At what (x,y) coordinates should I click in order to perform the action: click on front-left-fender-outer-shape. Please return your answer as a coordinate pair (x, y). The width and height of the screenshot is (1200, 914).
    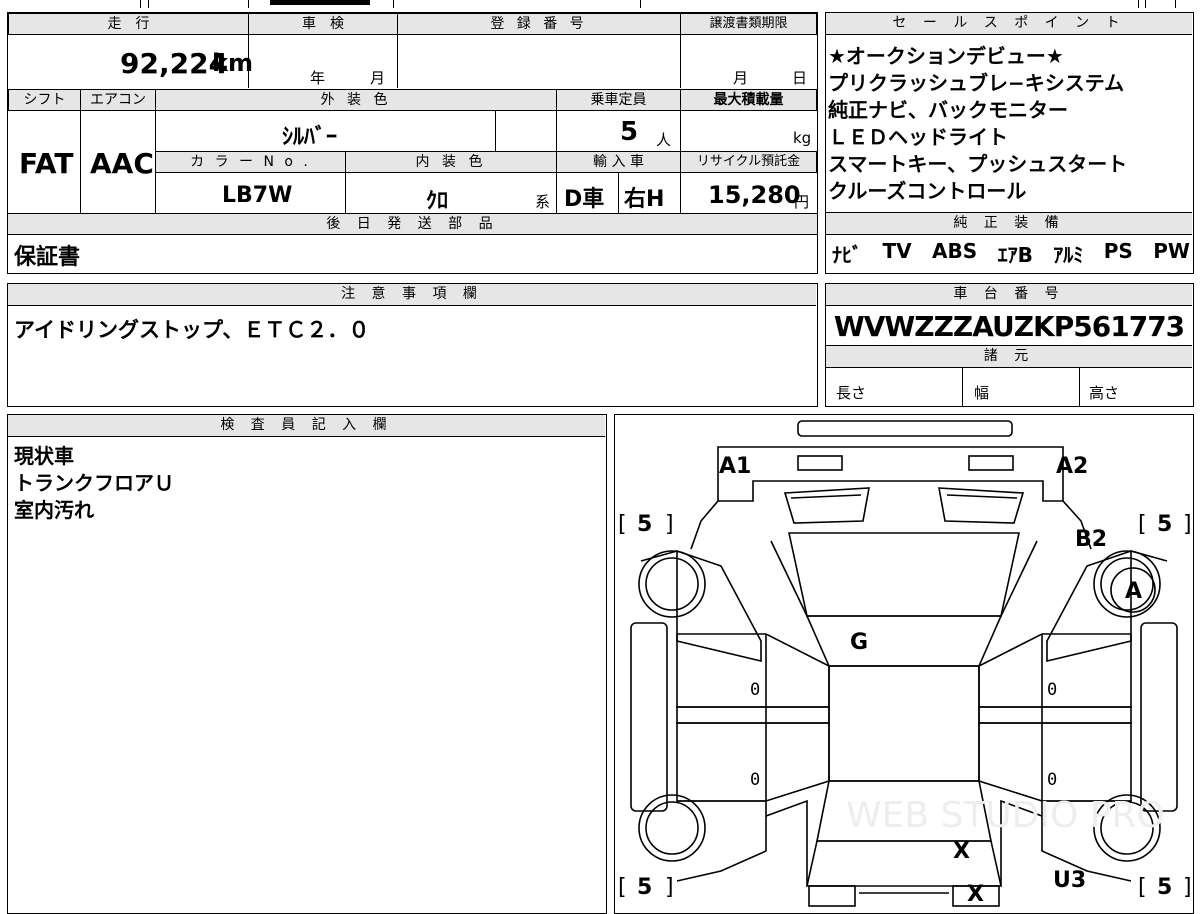
    Looking at the image, I should click on (659, 556).